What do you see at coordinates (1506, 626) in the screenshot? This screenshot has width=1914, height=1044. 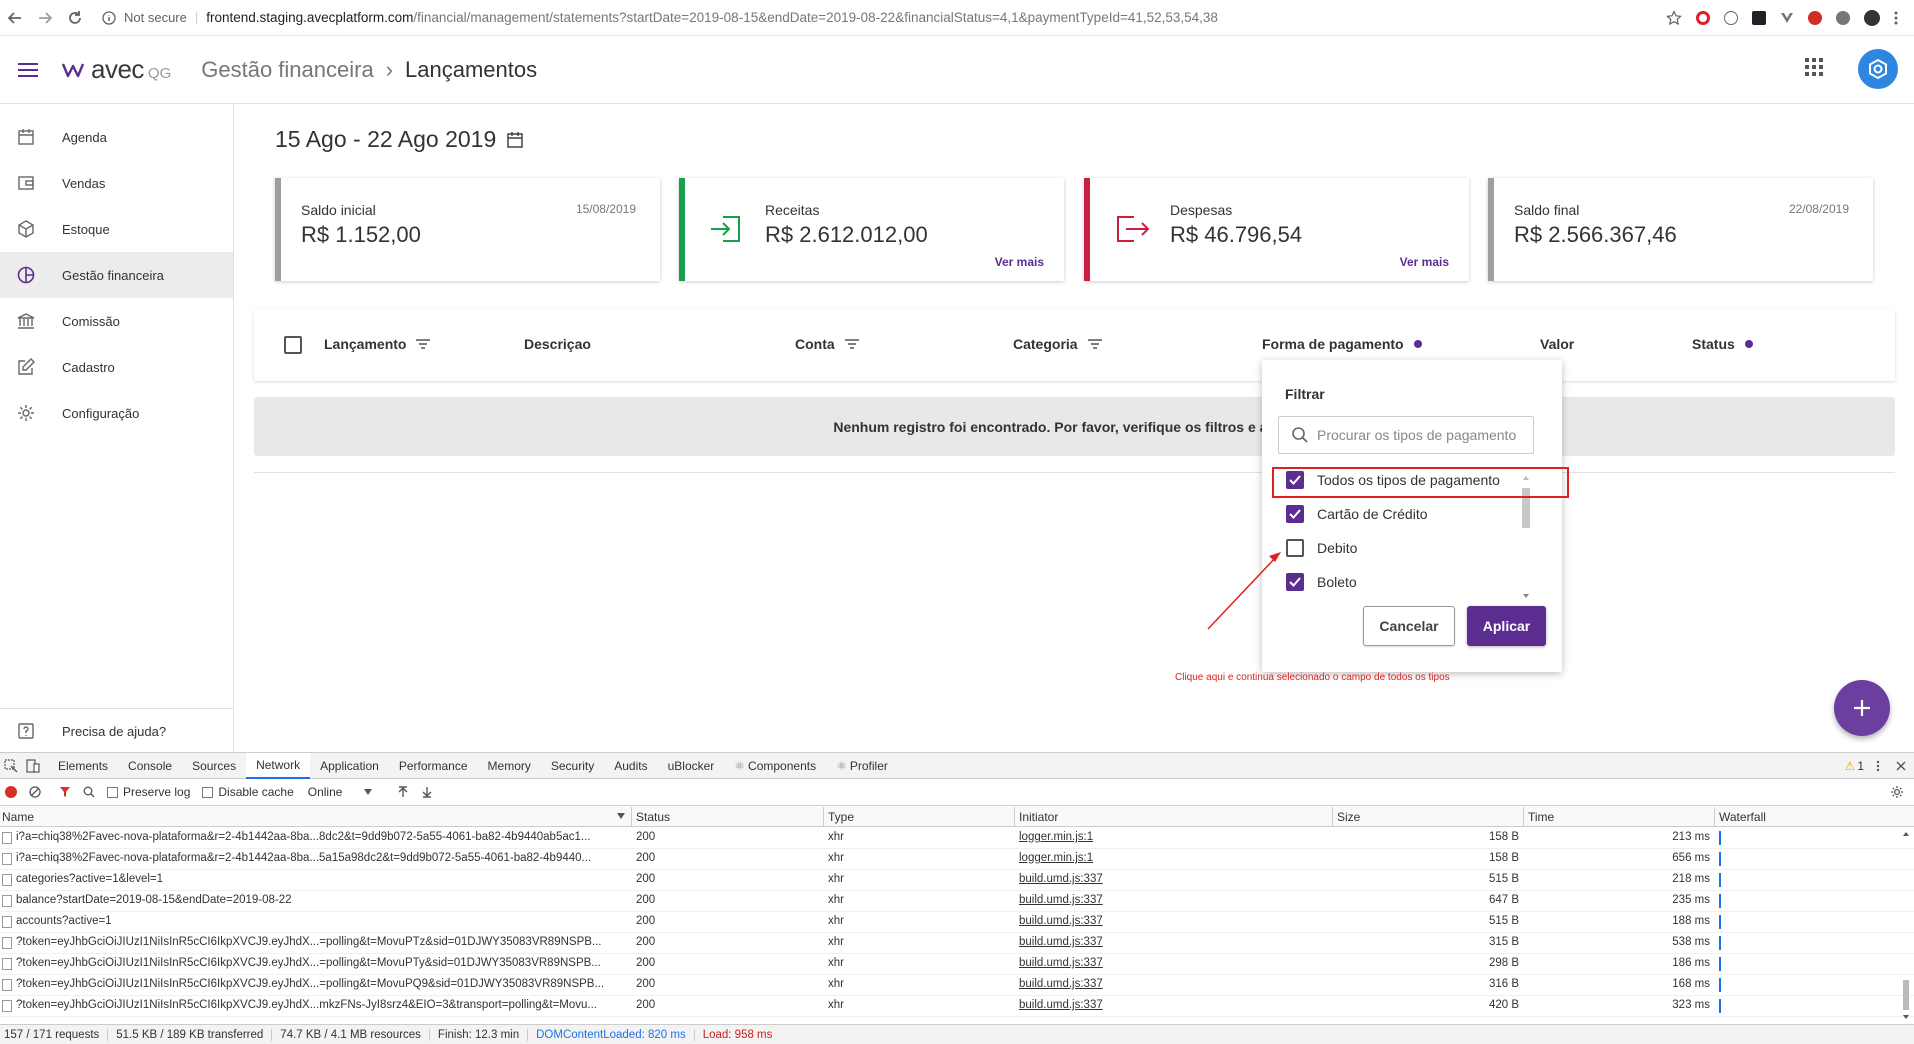 I see `apply-button: Aplicar` at bounding box center [1506, 626].